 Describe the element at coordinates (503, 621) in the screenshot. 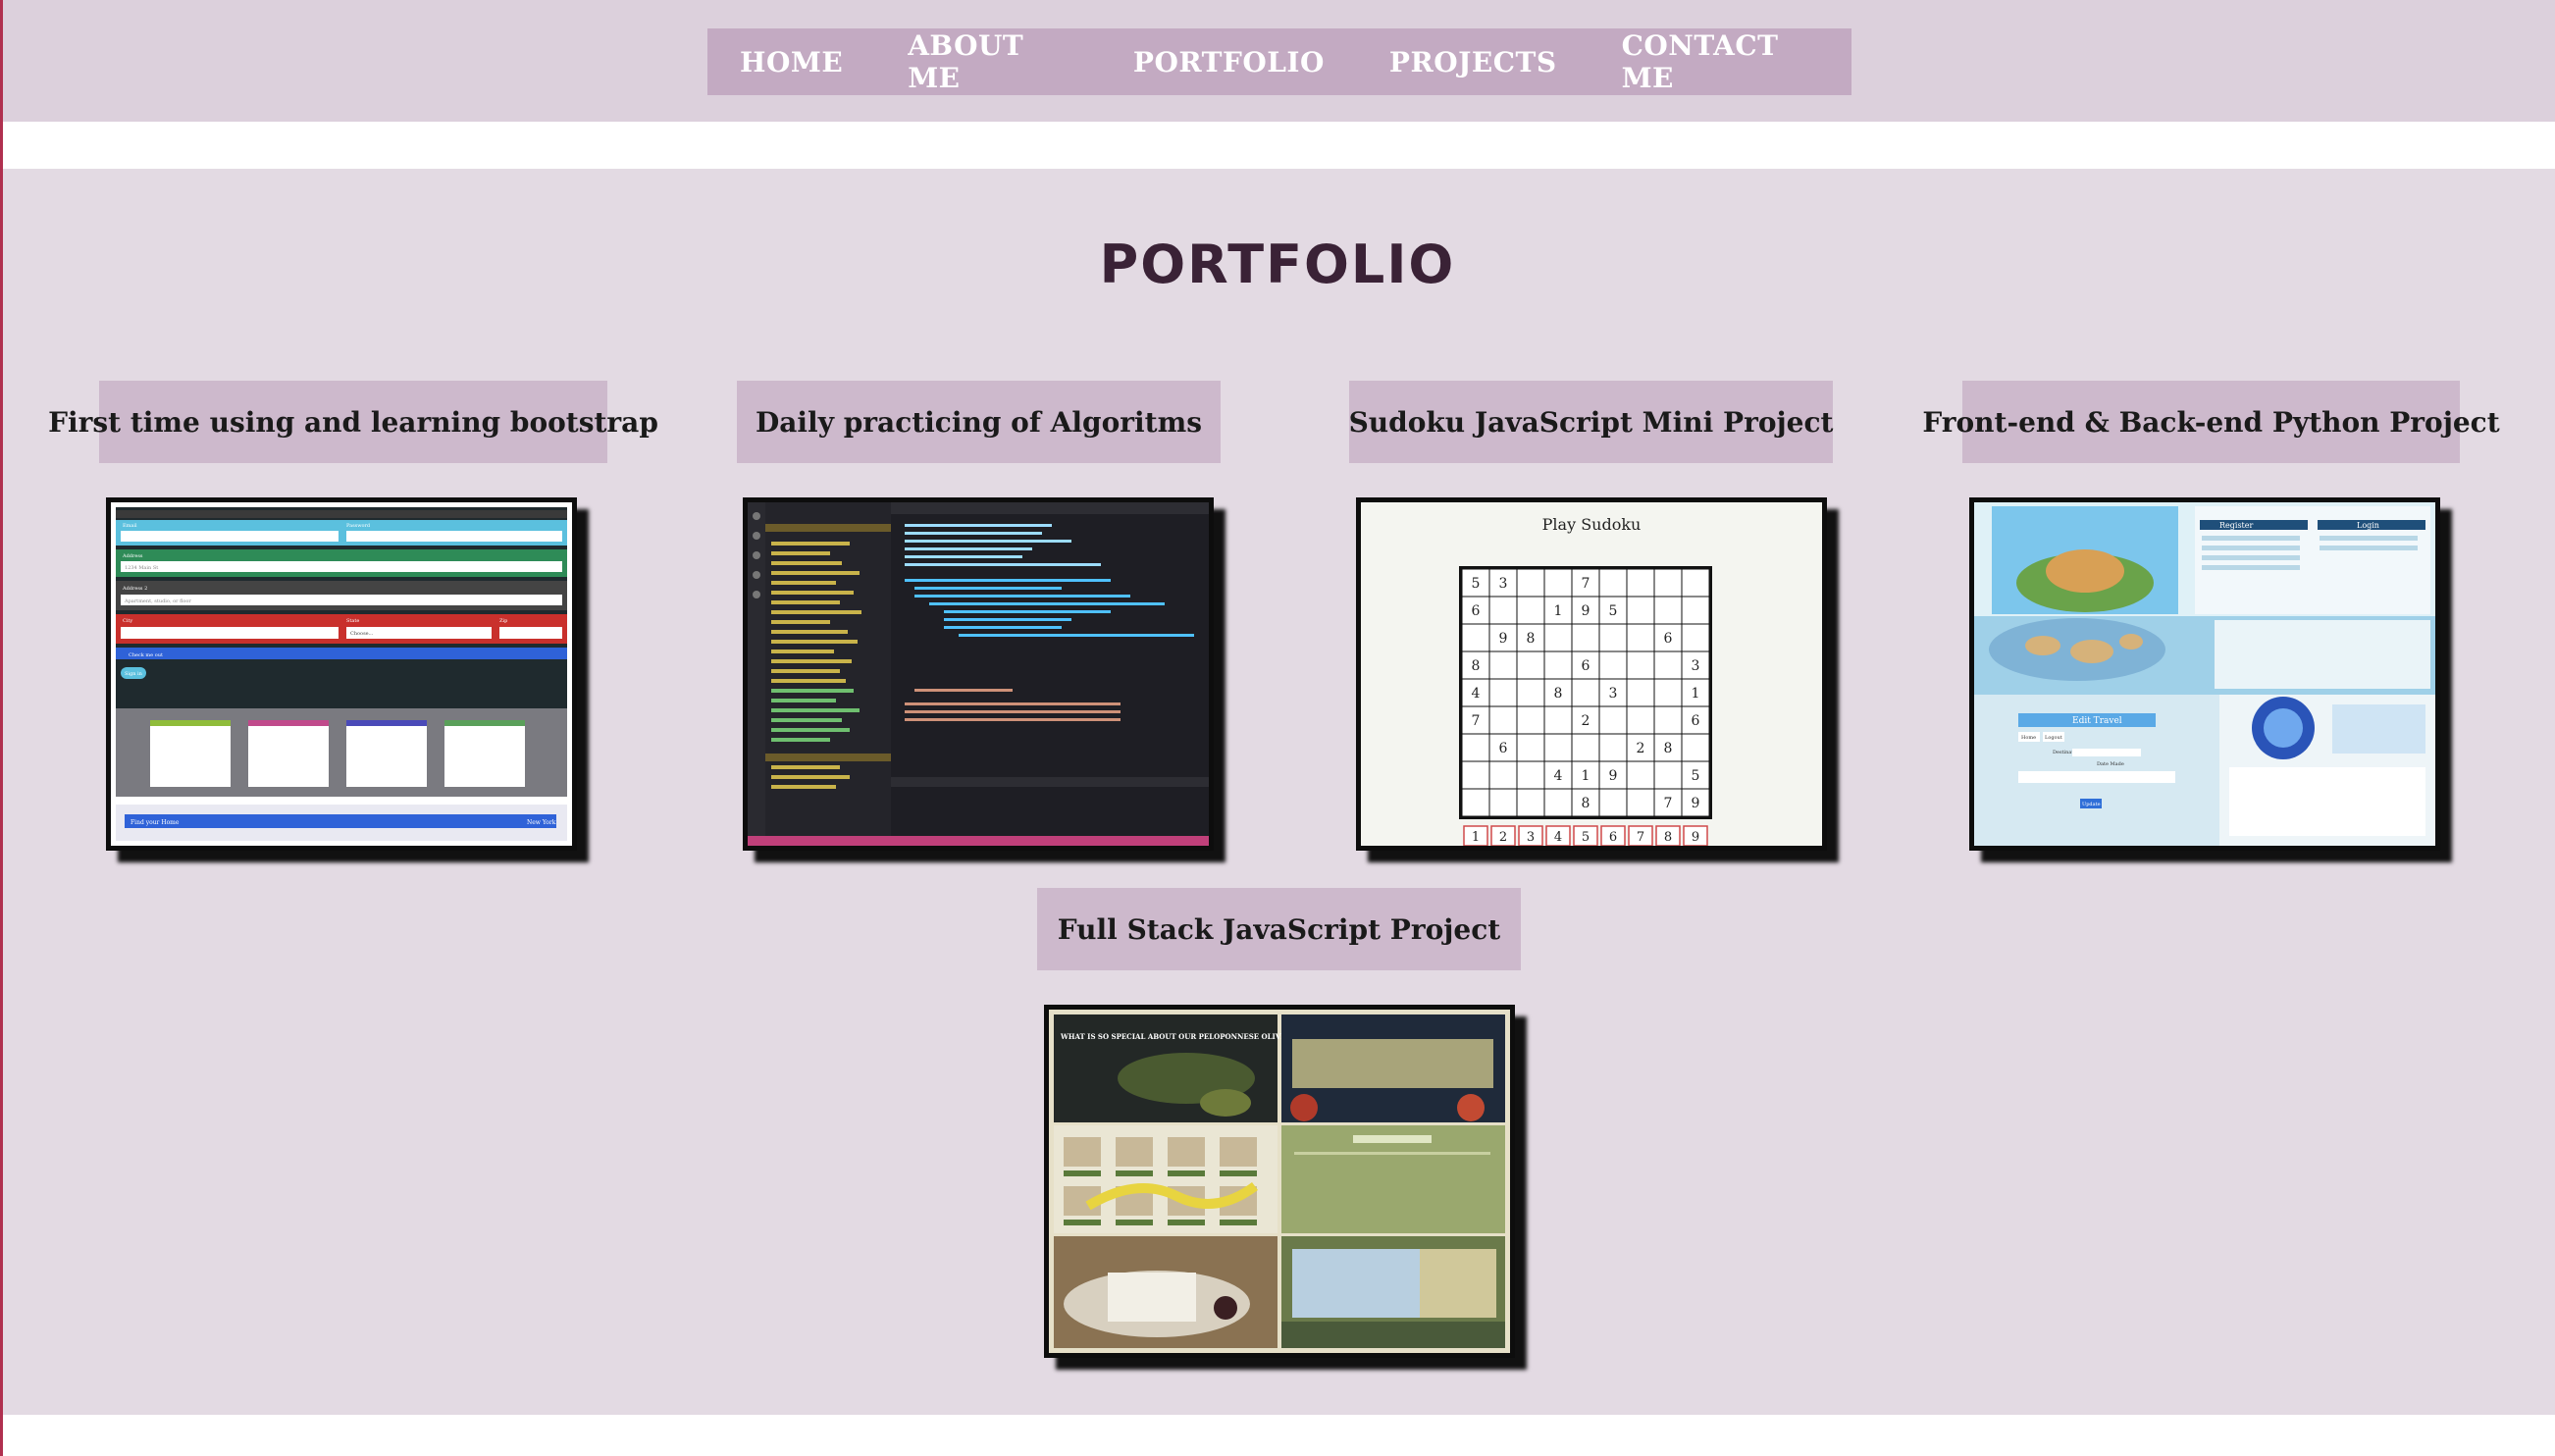

I see `thumb-label: Zip` at that location.